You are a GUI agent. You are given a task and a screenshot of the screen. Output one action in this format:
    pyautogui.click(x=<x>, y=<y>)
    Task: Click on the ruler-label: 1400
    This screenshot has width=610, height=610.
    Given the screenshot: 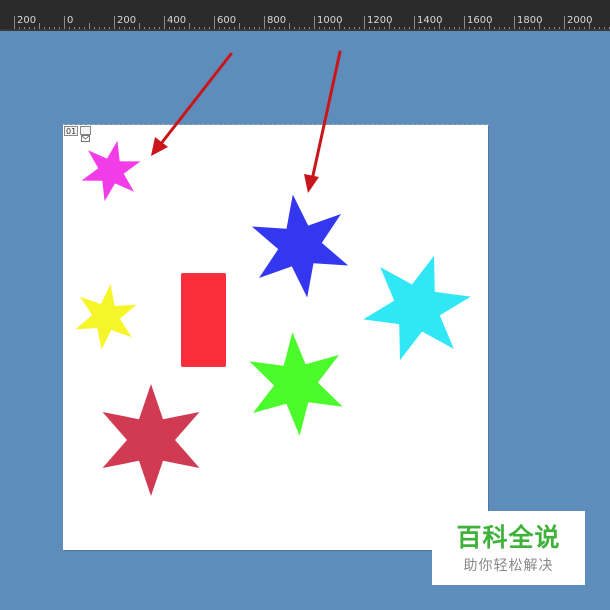 What is the action you would take?
    pyautogui.click(x=430, y=20)
    